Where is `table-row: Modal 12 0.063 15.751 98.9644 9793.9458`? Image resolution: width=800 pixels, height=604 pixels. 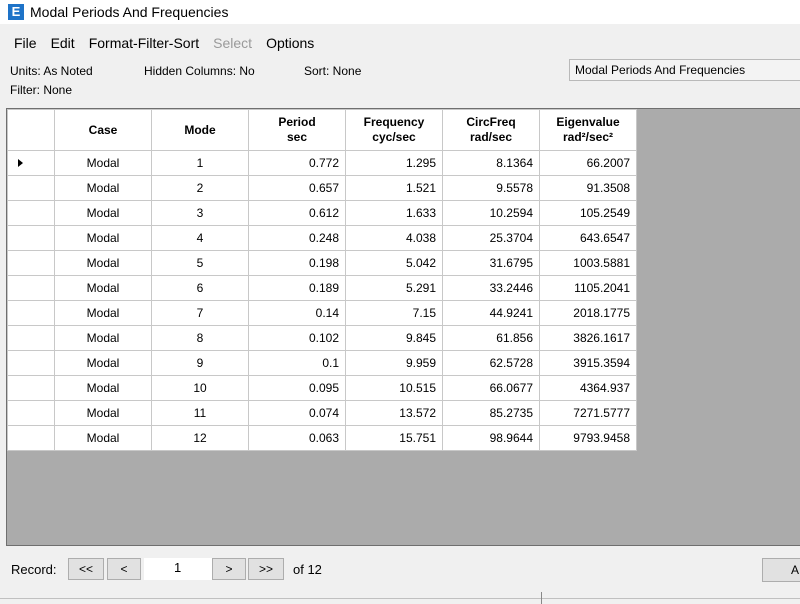
table-row: Modal 12 0.063 15.751 98.9644 9793.9458 is located at coordinates (322, 438).